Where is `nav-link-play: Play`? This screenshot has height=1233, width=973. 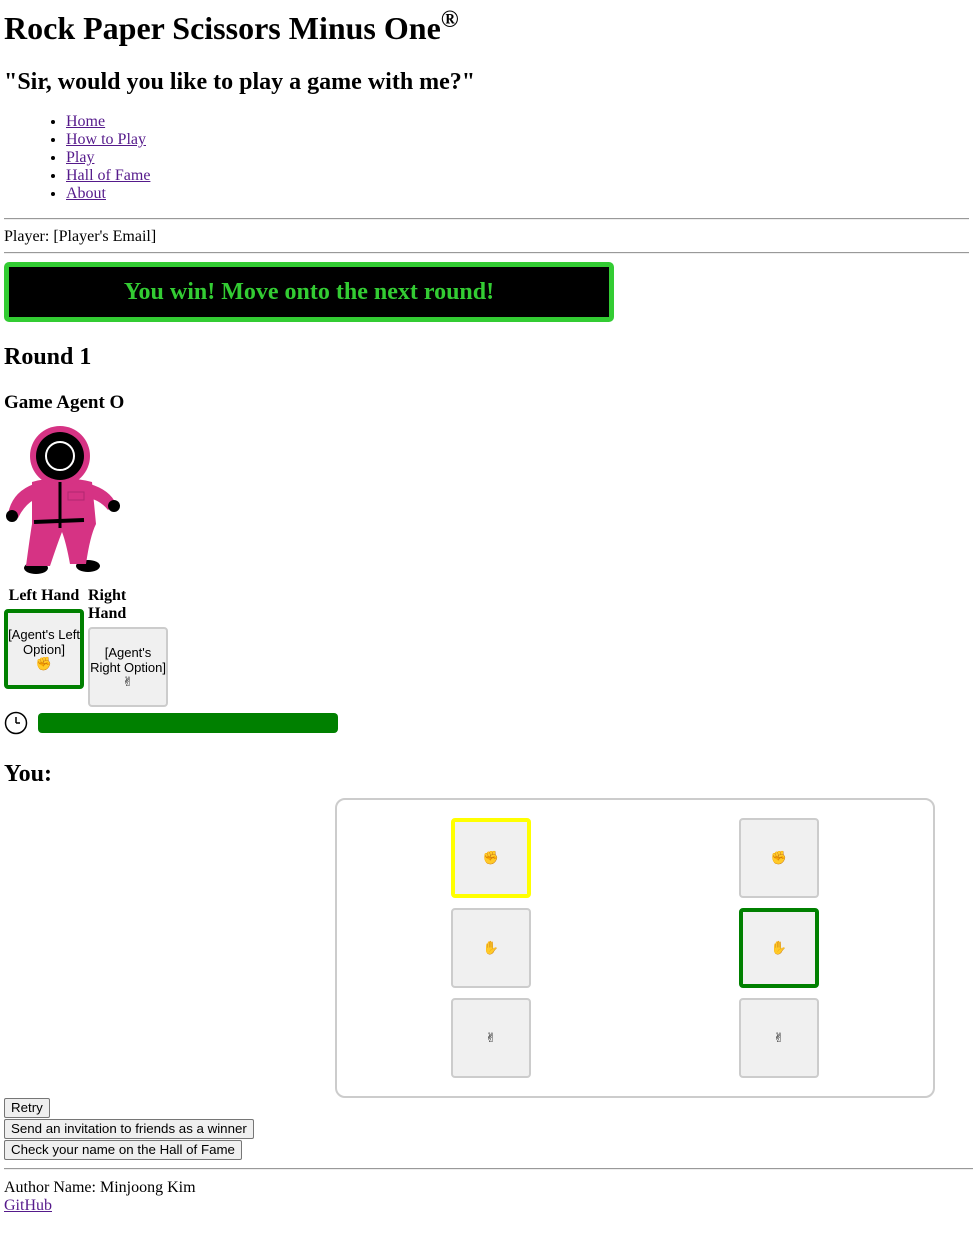
nav-link-play: Play is located at coordinates (80, 157).